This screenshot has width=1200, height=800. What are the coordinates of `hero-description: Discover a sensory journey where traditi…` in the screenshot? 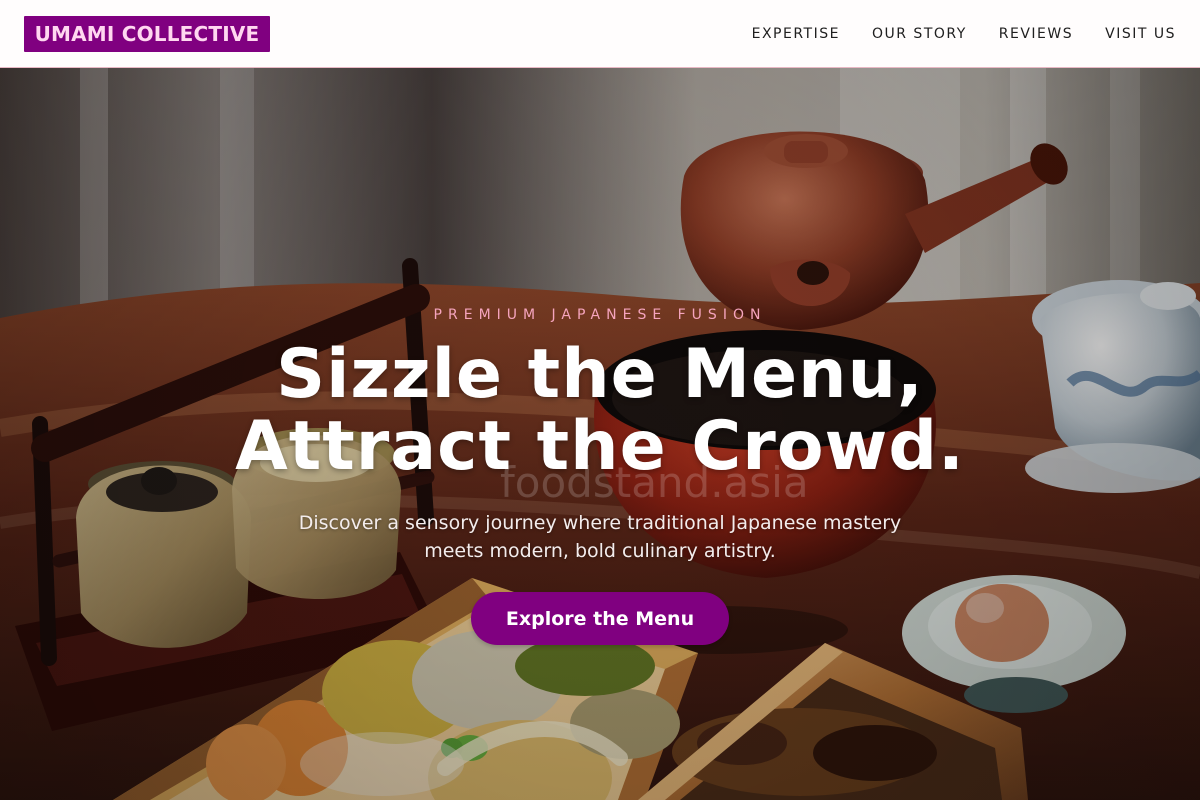 It's located at (600, 537).